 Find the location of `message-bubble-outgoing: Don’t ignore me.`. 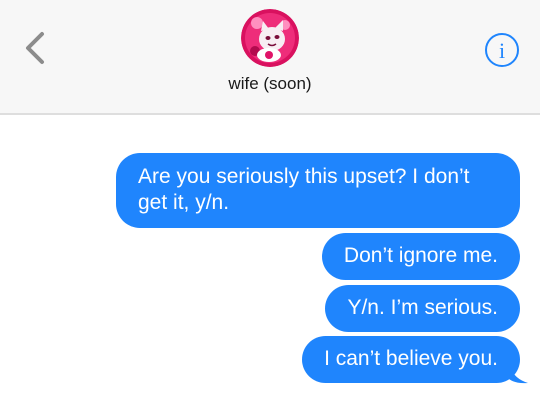

message-bubble-outgoing: Don’t ignore me. is located at coordinates (420, 256).